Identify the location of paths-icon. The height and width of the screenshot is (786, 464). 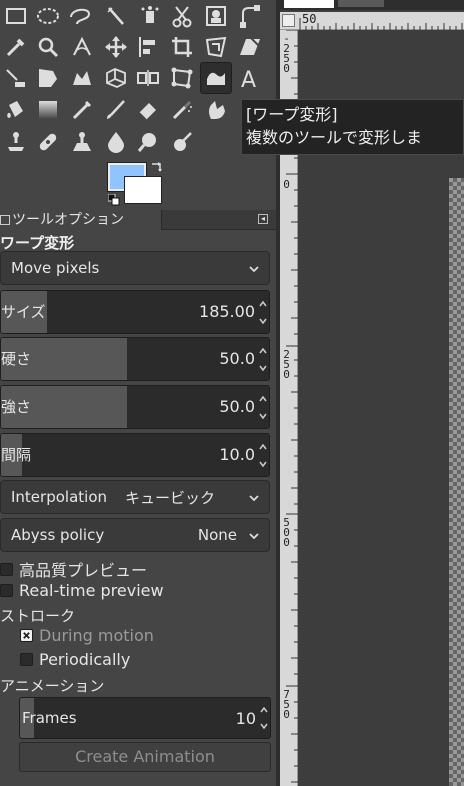
(250, 16).